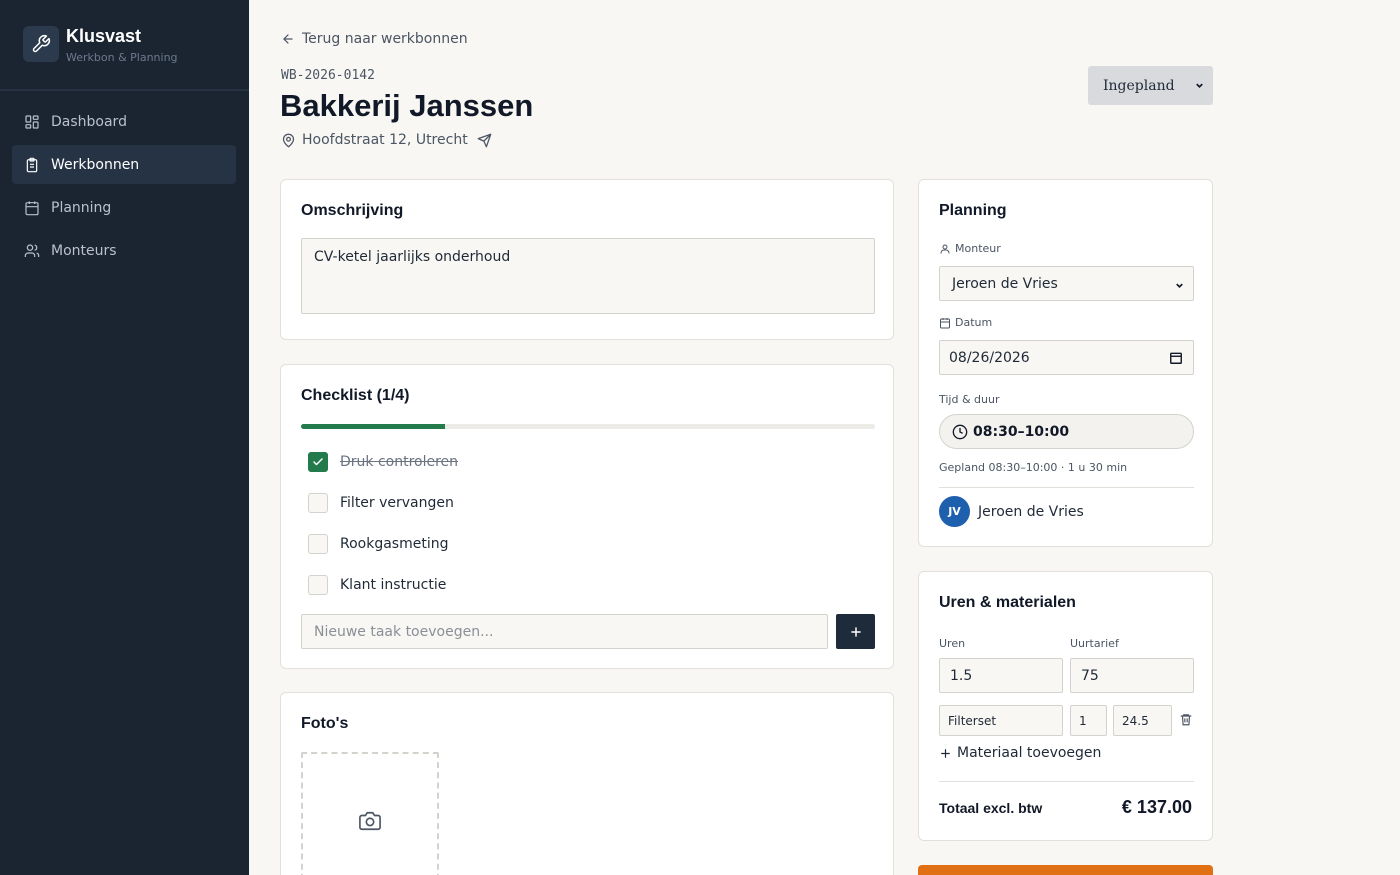 This screenshot has height=875, width=1400. I want to click on date-label: Datum, so click(965, 322).